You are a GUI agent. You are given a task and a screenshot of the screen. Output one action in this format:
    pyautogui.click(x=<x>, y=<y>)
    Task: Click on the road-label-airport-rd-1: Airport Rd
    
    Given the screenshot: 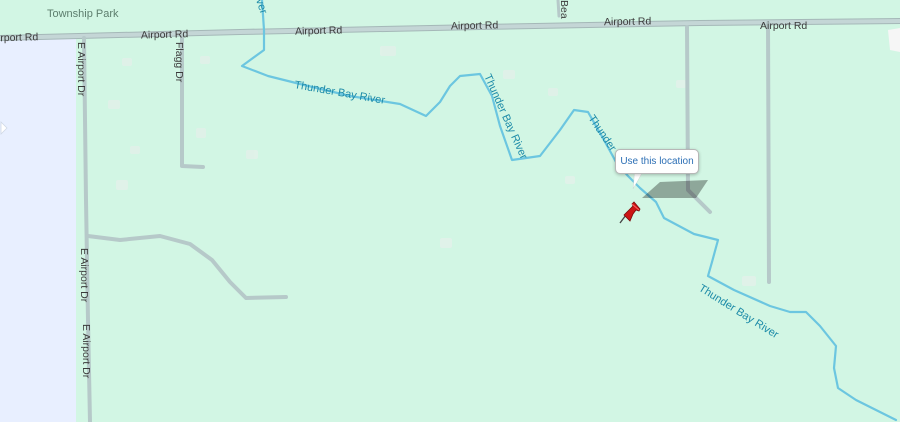 What is the action you would take?
    pyautogui.click(x=19, y=37)
    